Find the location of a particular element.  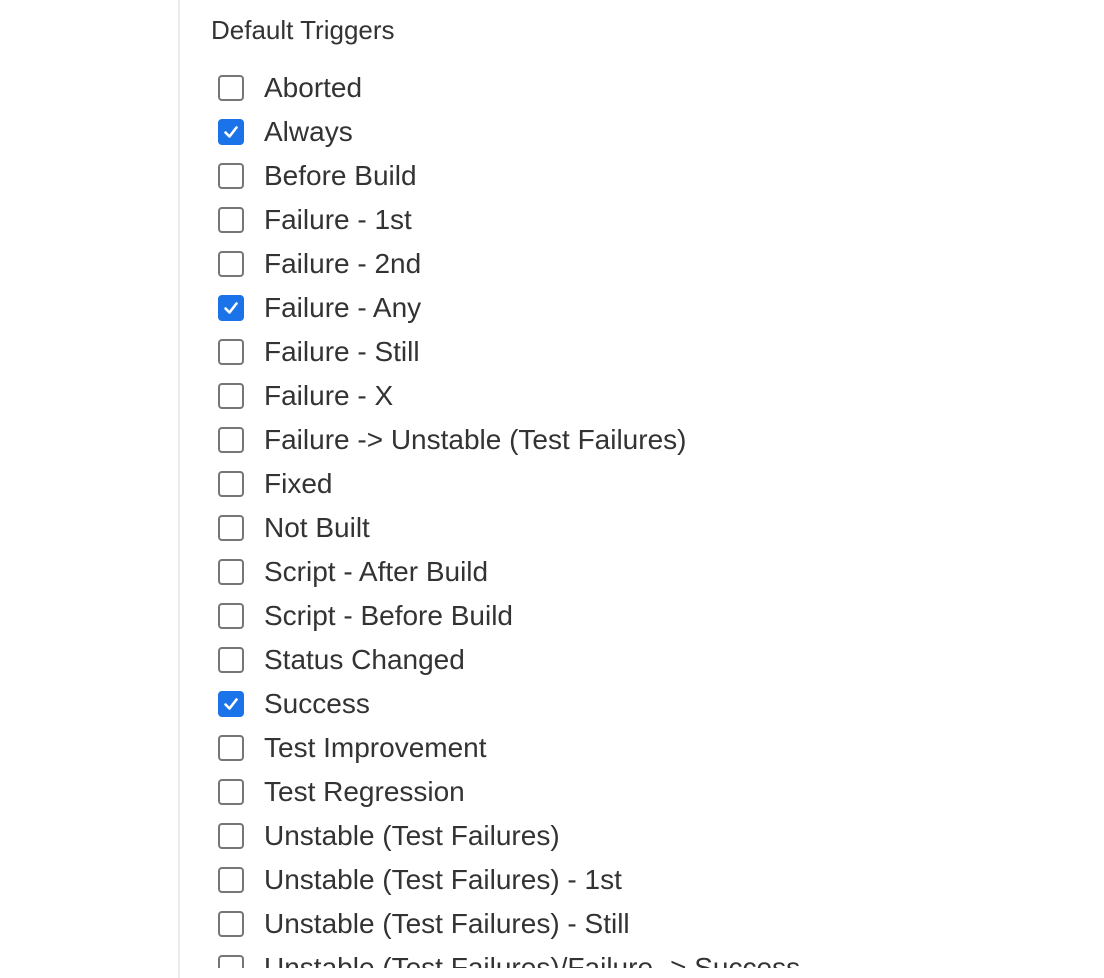

trigger-label: Script - Before Build is located at coordinates (388, 615).